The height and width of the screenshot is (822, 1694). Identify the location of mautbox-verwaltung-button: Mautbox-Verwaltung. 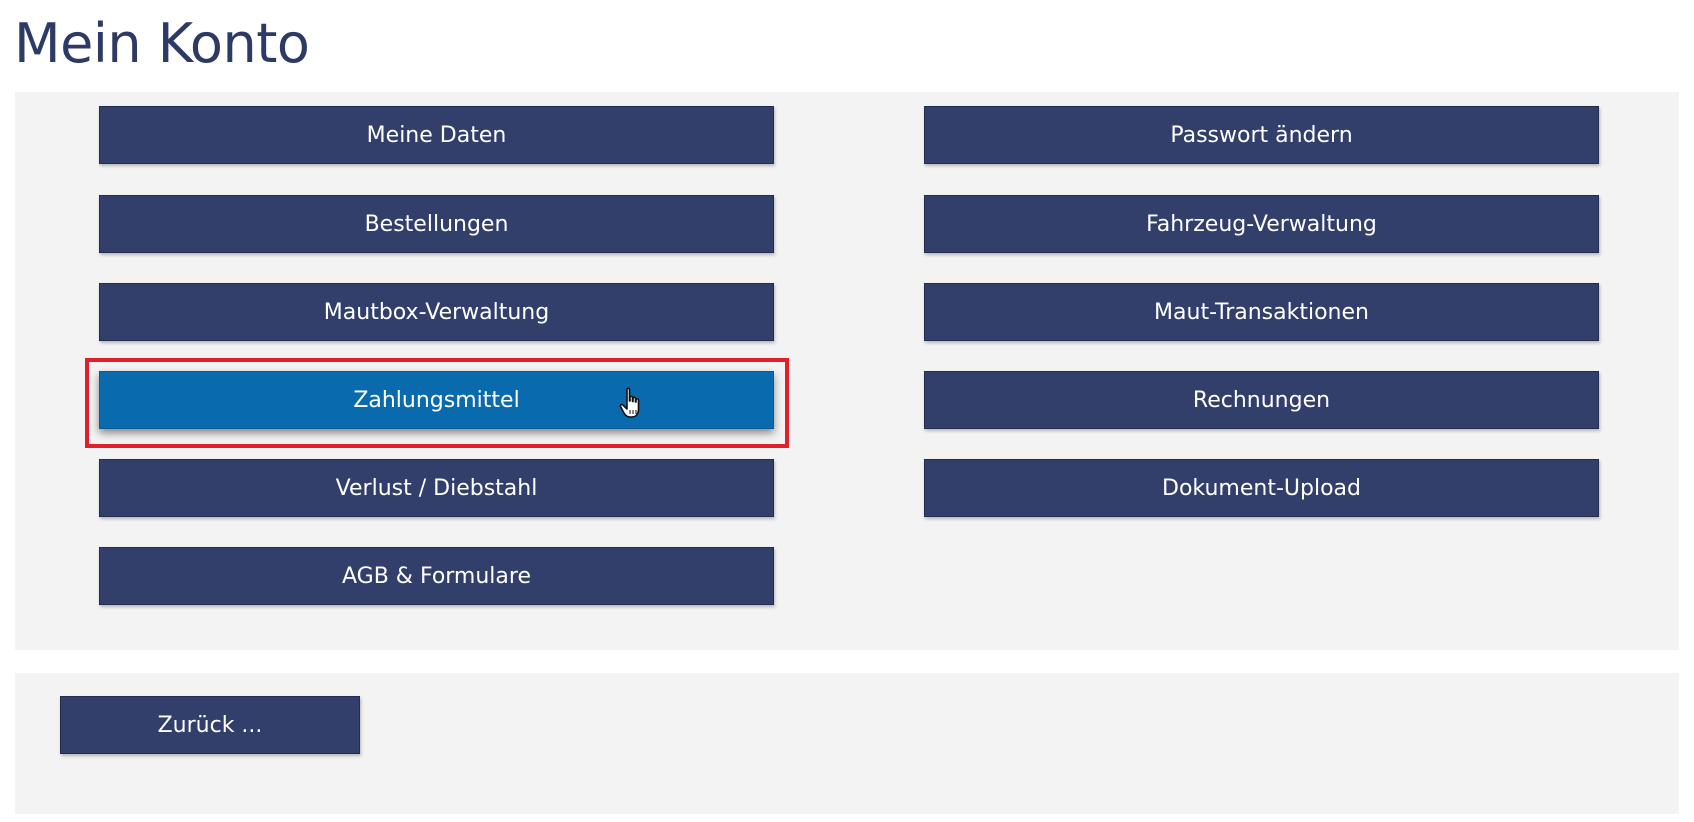
(436, 312).